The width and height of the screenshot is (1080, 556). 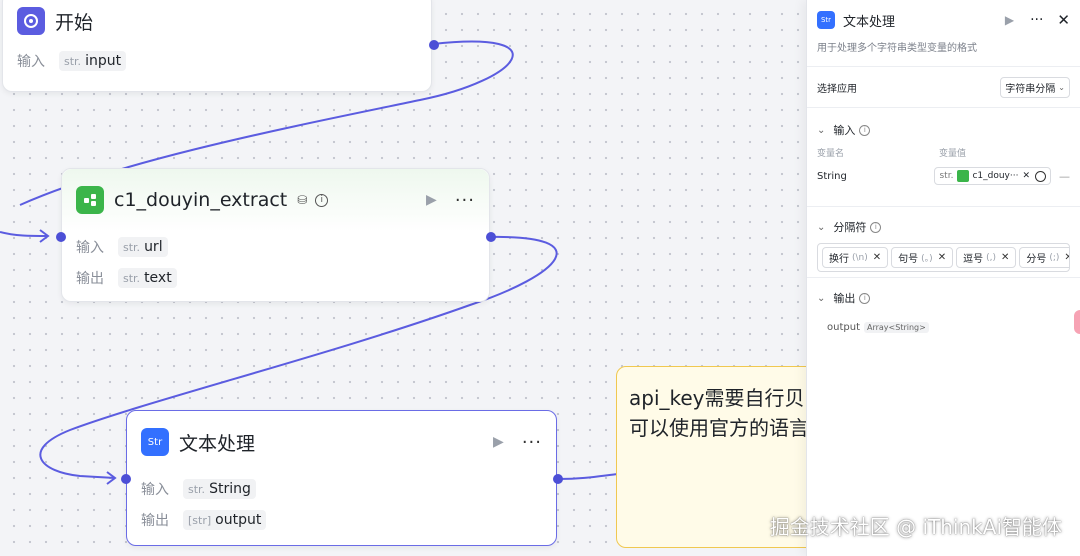 What do you see at coordinates (844, 130) in the screenshot?
I see `input-section-title: 输入` at bounding box center [844, 130].